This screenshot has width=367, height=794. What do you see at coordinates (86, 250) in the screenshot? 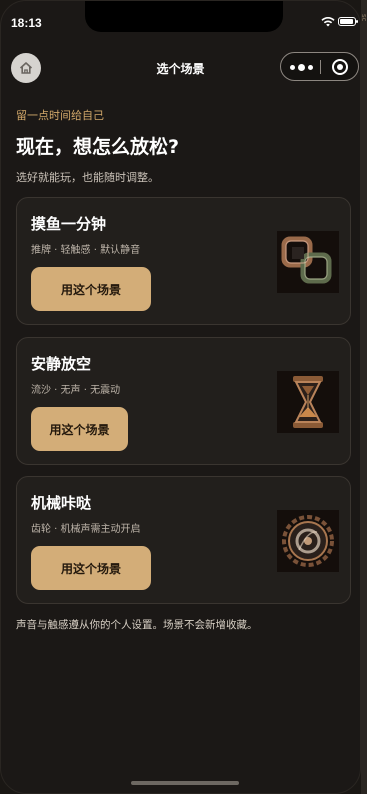
I see `scene-card-tags: 推牌 · 轻触感 · 默认静音` at bounding box center [86, 250].